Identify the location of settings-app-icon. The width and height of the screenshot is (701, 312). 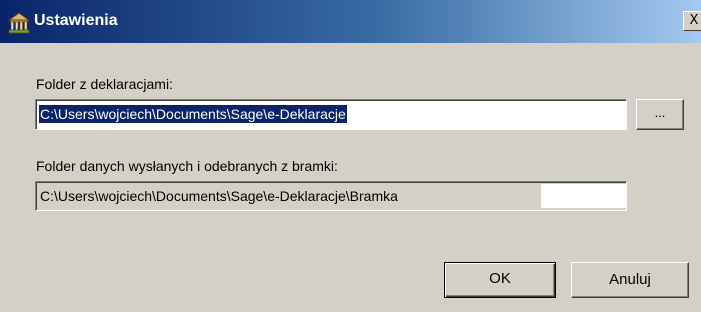
(19, 23).